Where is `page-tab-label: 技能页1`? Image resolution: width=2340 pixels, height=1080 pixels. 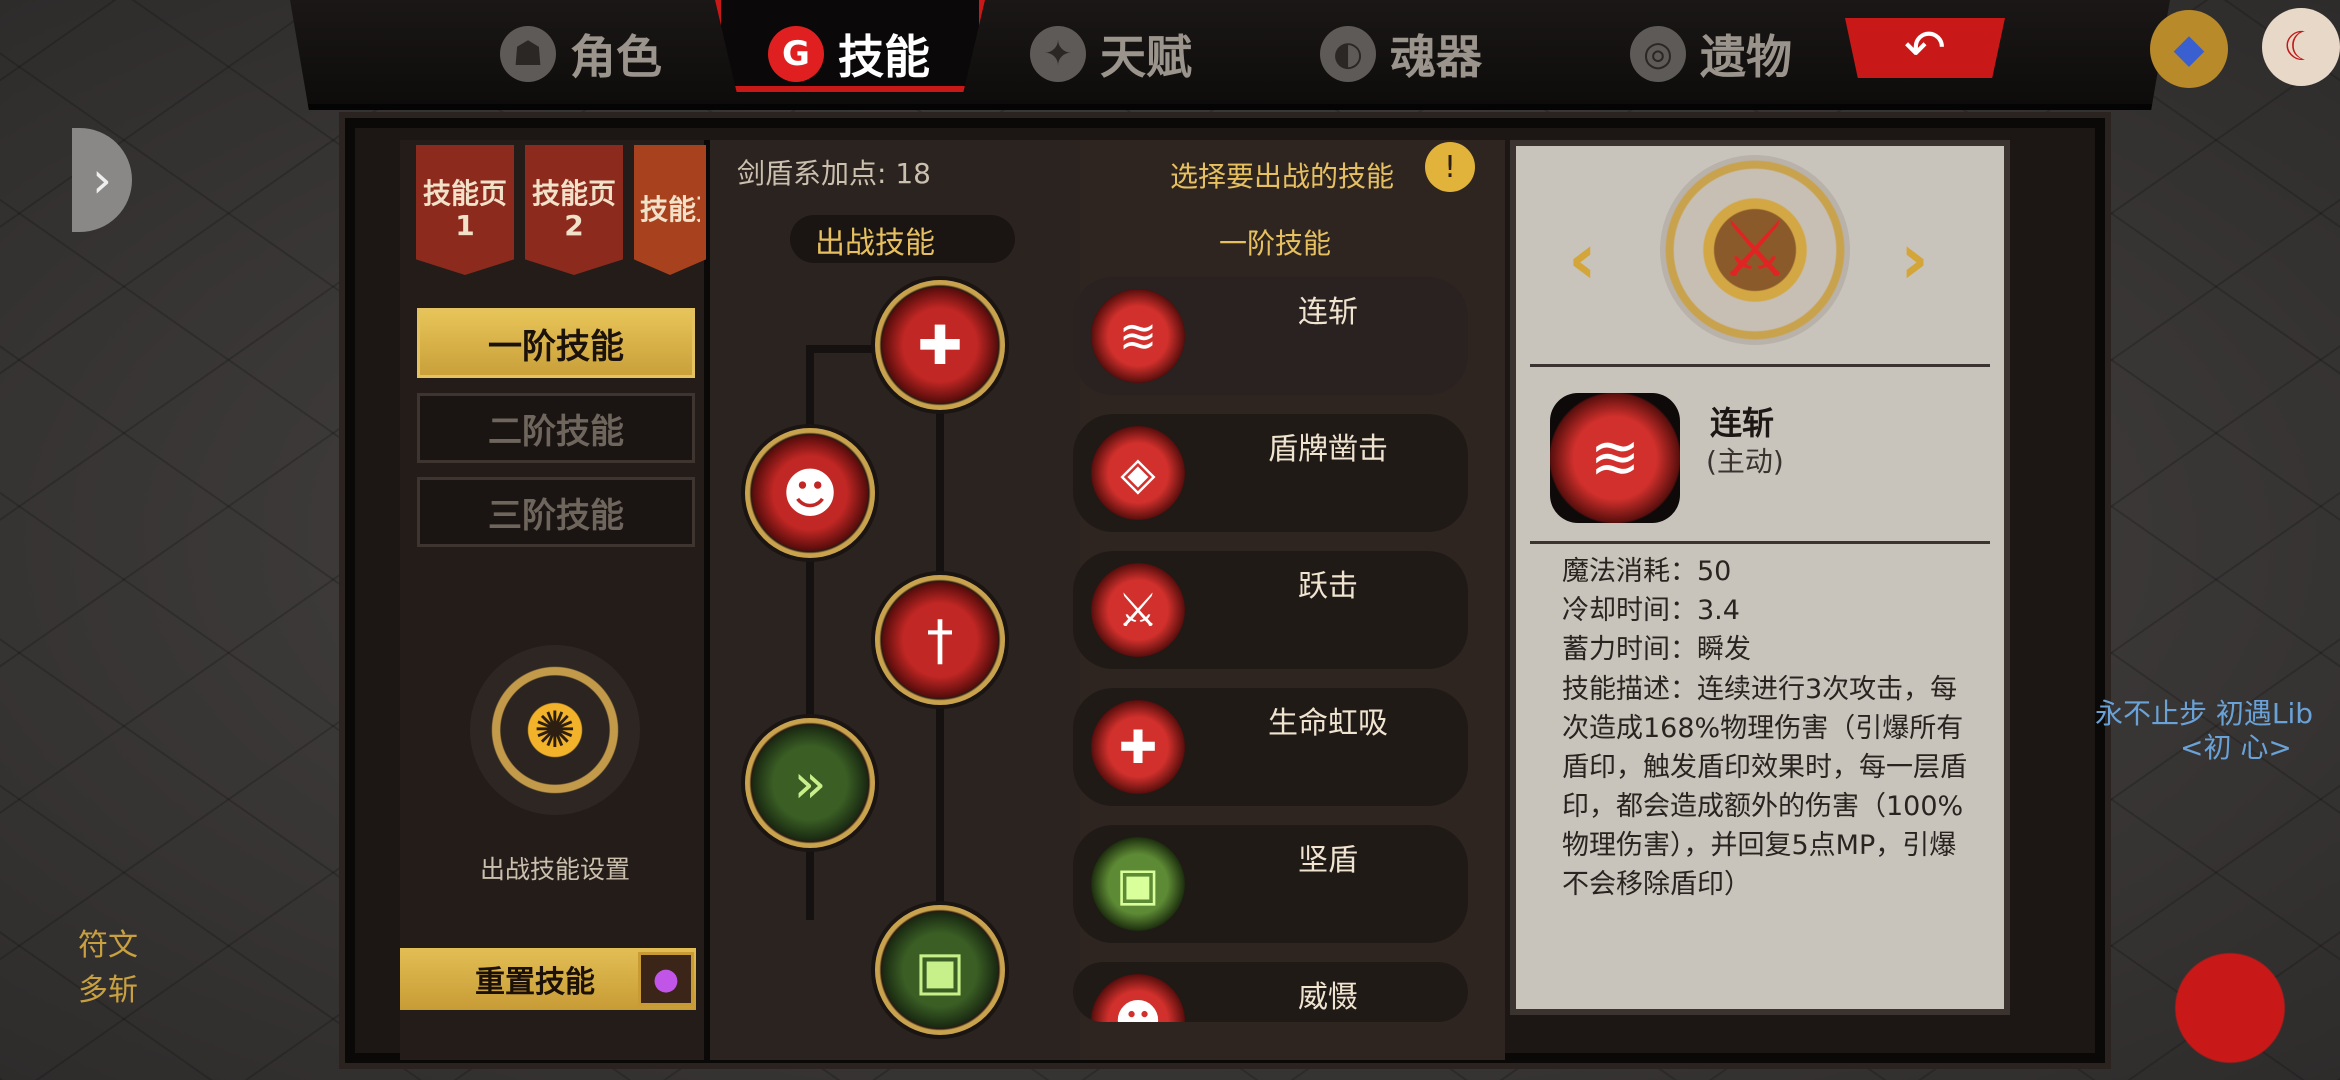 page-tab-label: 技能页1 is located at coordinates (464, 209).